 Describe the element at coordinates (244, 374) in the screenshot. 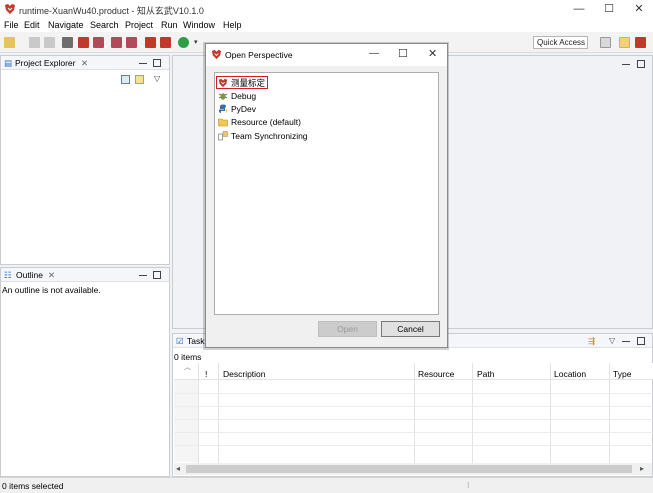

I see `column-description: Description` at that location.